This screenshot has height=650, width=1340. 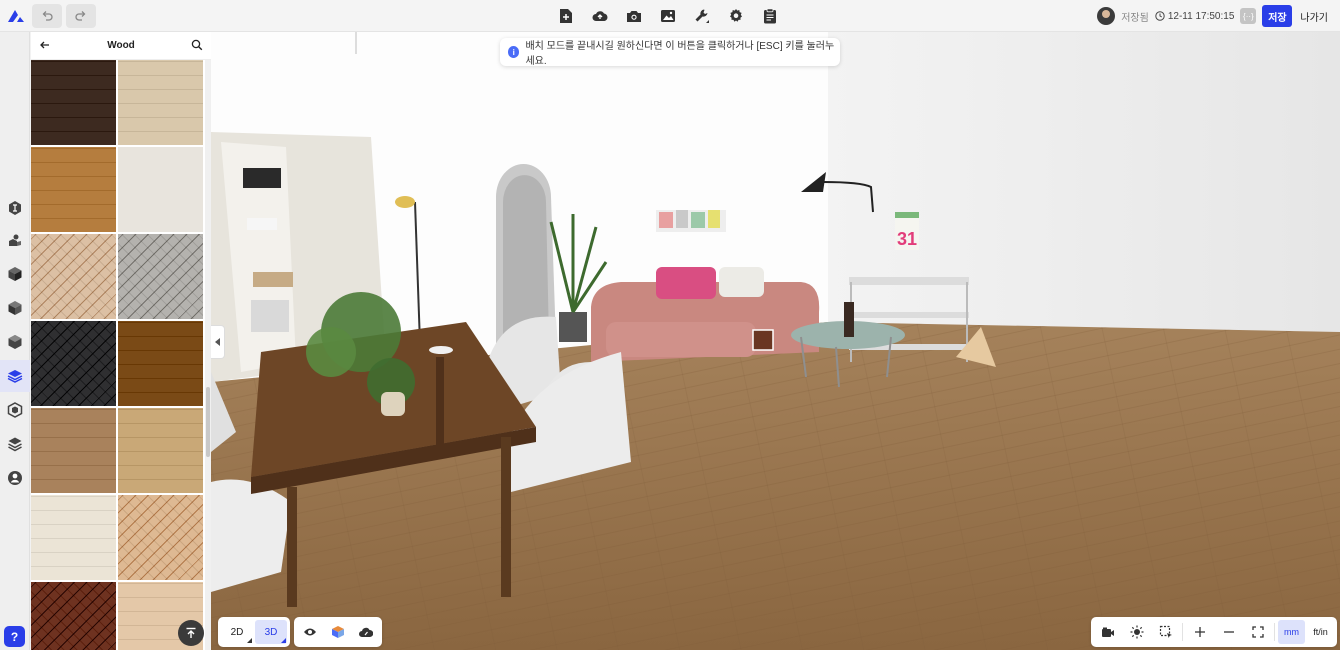 What do you see at coordinates (770, 16) in the screenshot?
I see `clipboard-button` at bounding box center [770, 16].